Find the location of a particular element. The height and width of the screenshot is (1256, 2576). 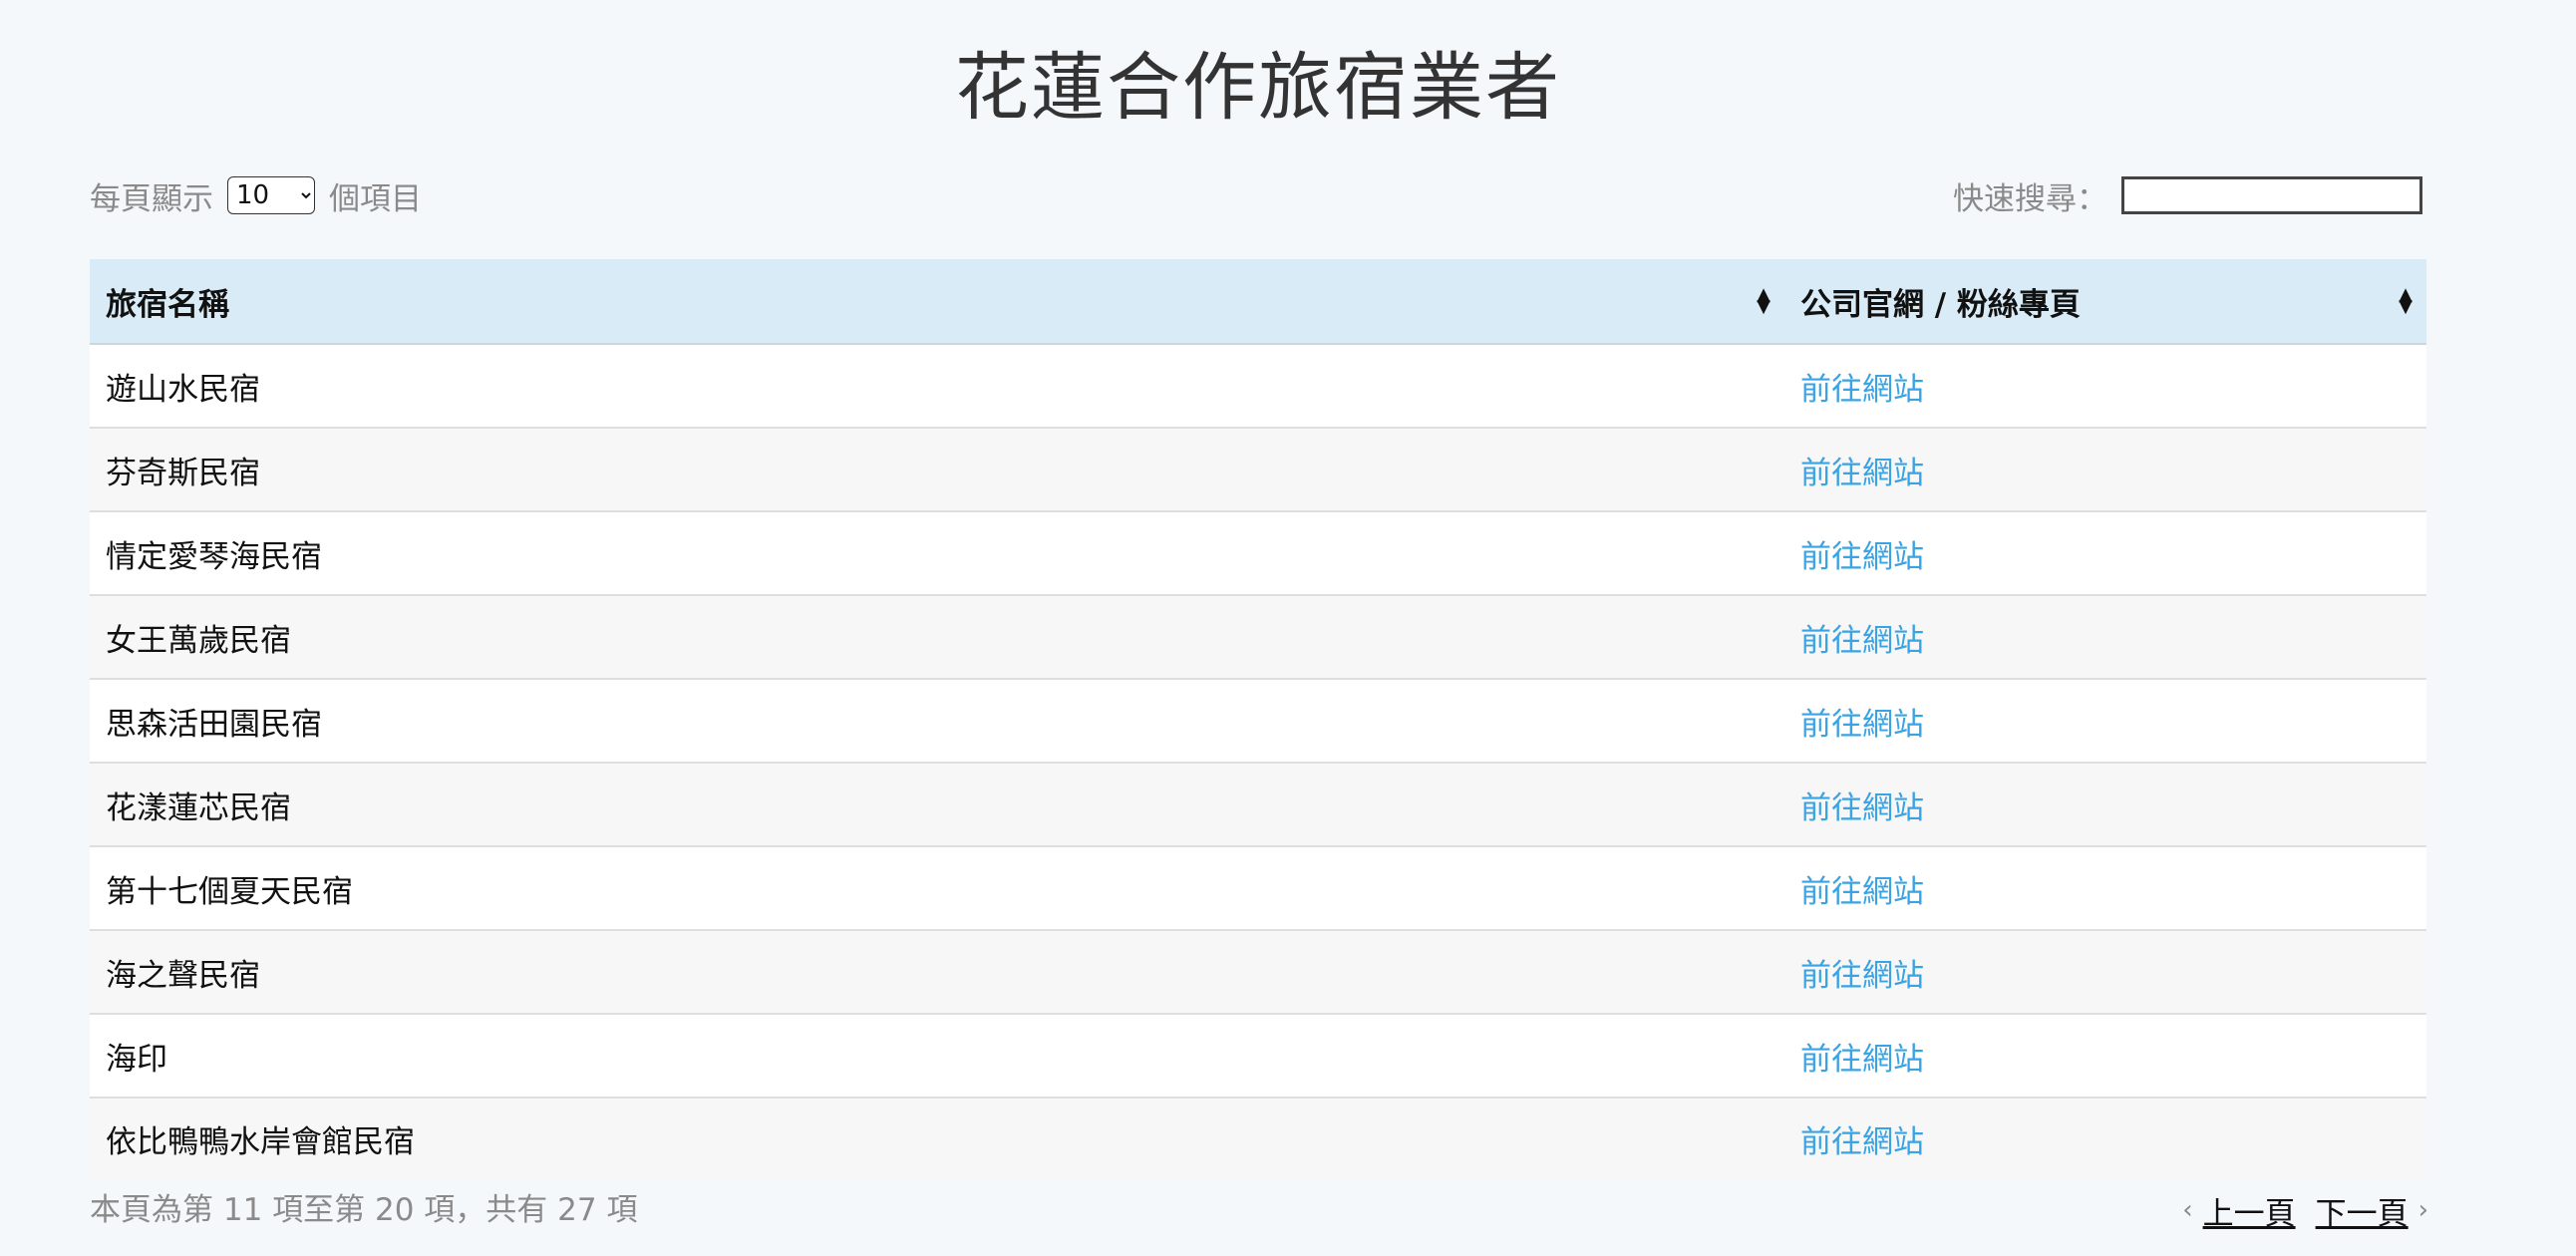

table-row: 海之聲民宿 前往網站 is located at coordinates (1258, 973).